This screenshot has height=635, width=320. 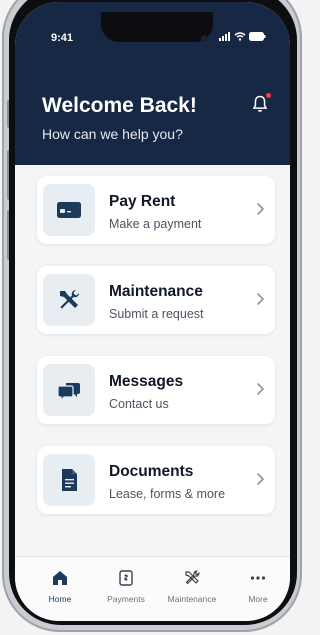 I want to click on card-subtitle: Lease, forms & more, so click(x=167, y=494).